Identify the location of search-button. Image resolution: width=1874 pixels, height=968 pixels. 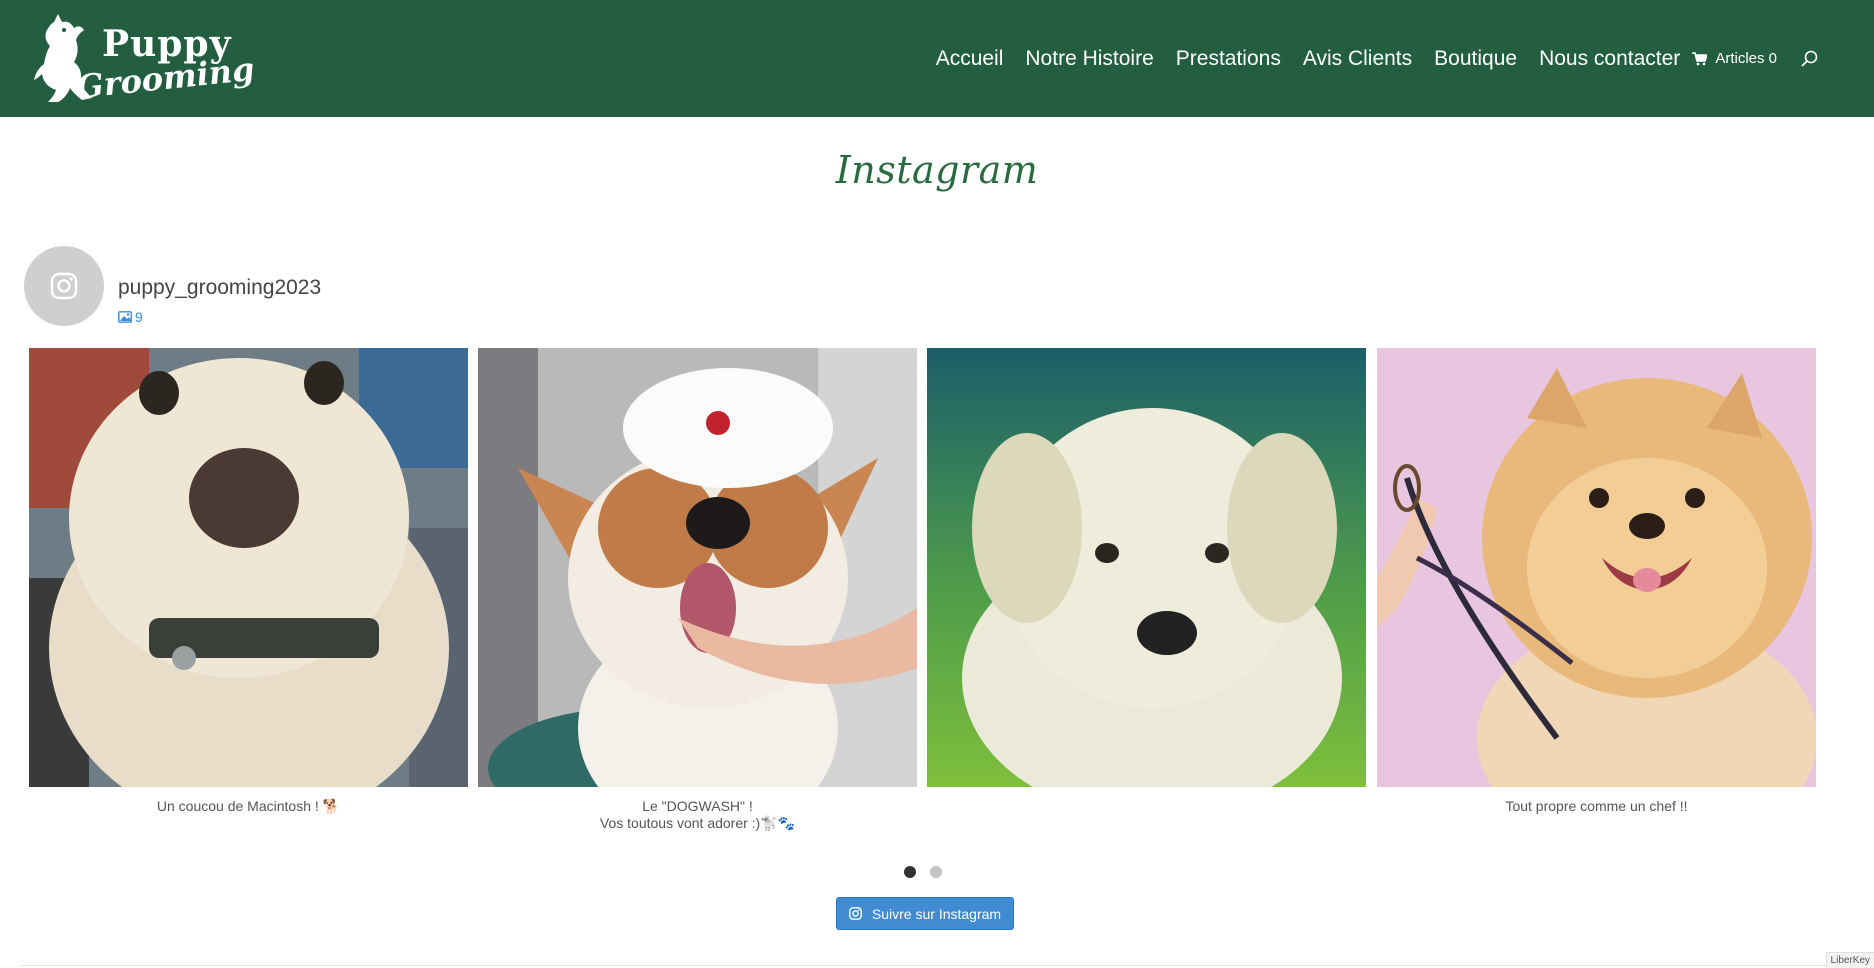
(1809, 58).